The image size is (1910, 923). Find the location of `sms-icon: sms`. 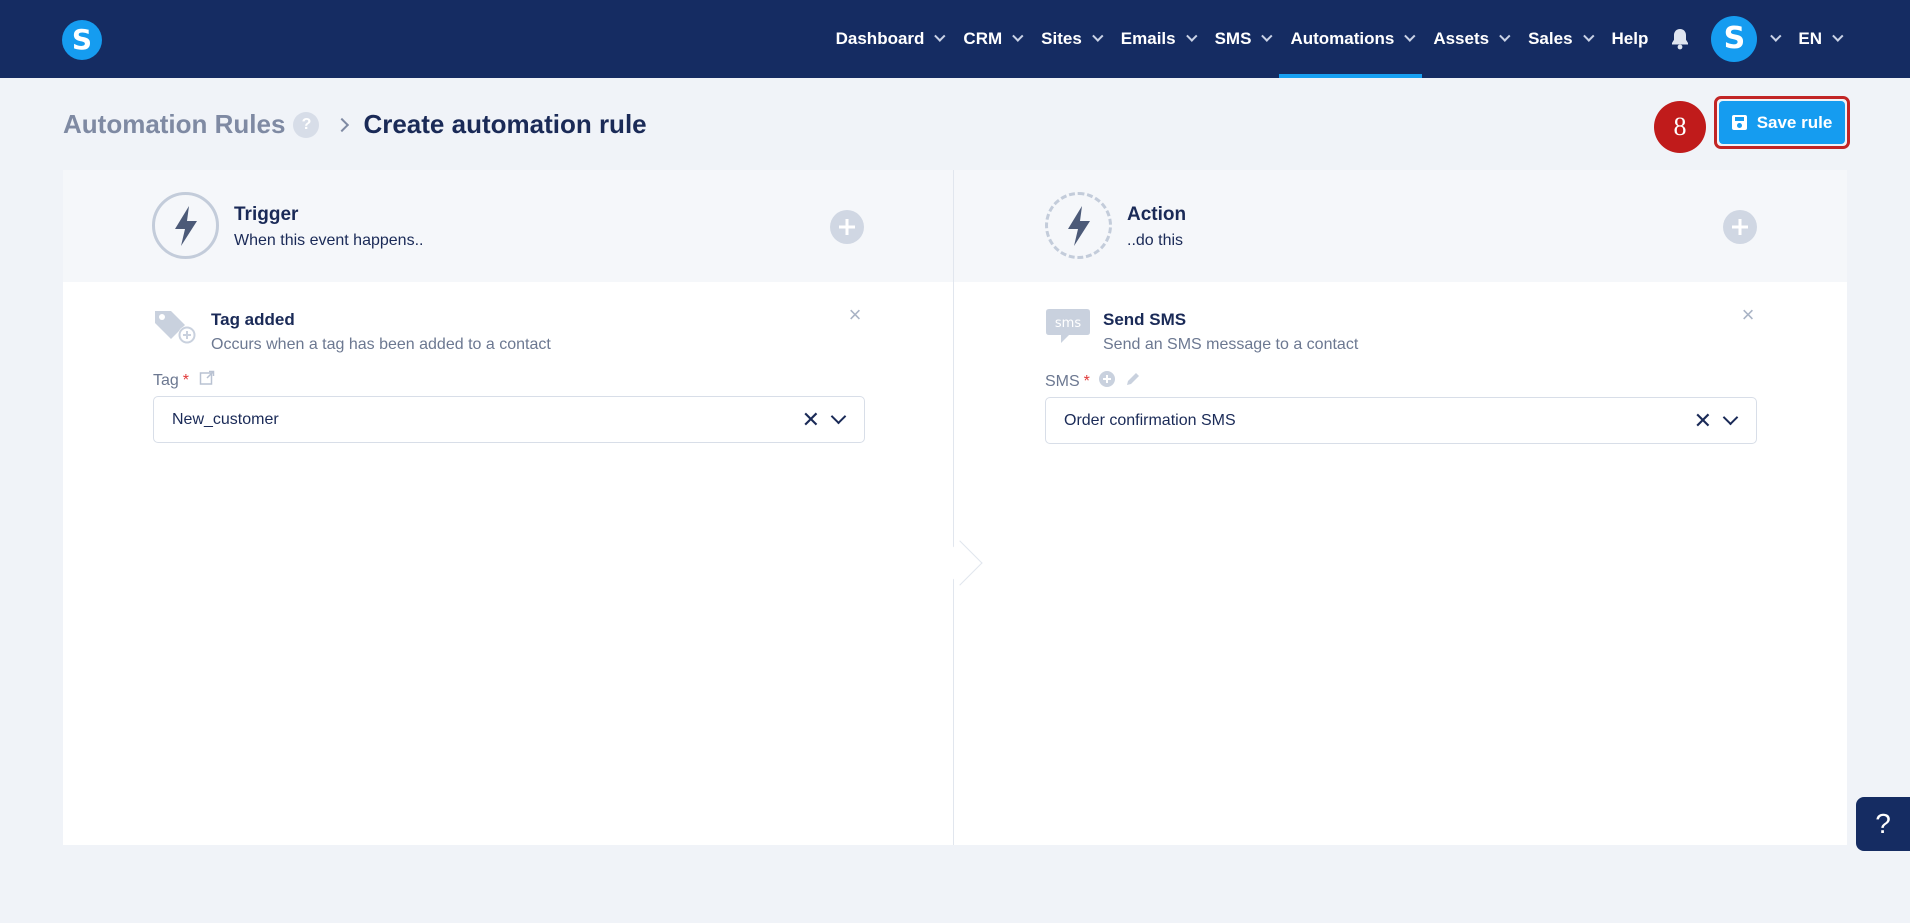

sms-icon: sms is located at coordinates (1068, 327).